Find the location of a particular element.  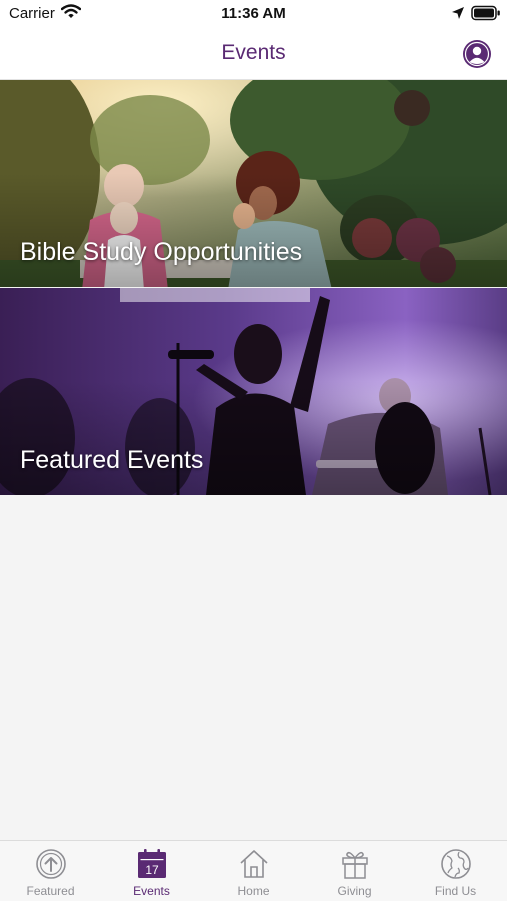

status-time: 11:36 AM is located at coordinates (253, 13).